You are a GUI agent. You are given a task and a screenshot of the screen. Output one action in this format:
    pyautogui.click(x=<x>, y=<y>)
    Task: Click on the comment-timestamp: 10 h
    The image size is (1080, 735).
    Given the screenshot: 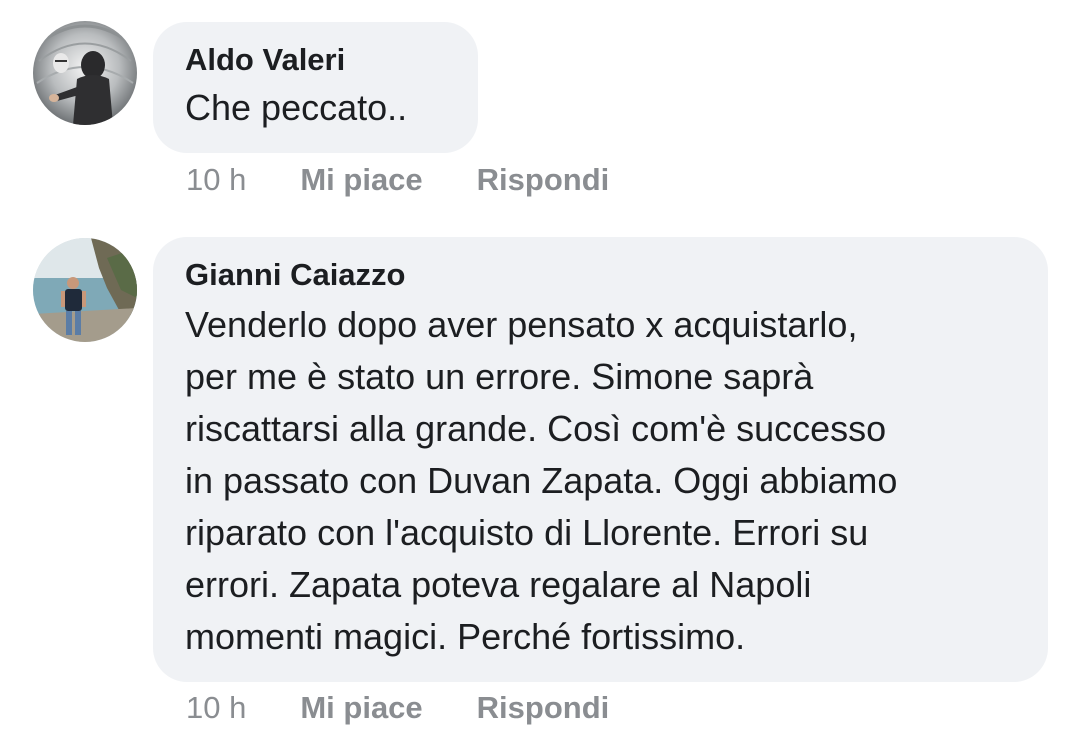 What is the action you would take?
    pyautogui.click(x=216, y=708)
    